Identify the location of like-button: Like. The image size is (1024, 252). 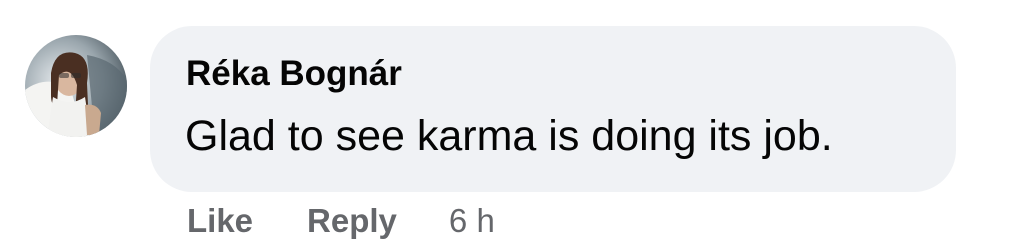
(220, 221).